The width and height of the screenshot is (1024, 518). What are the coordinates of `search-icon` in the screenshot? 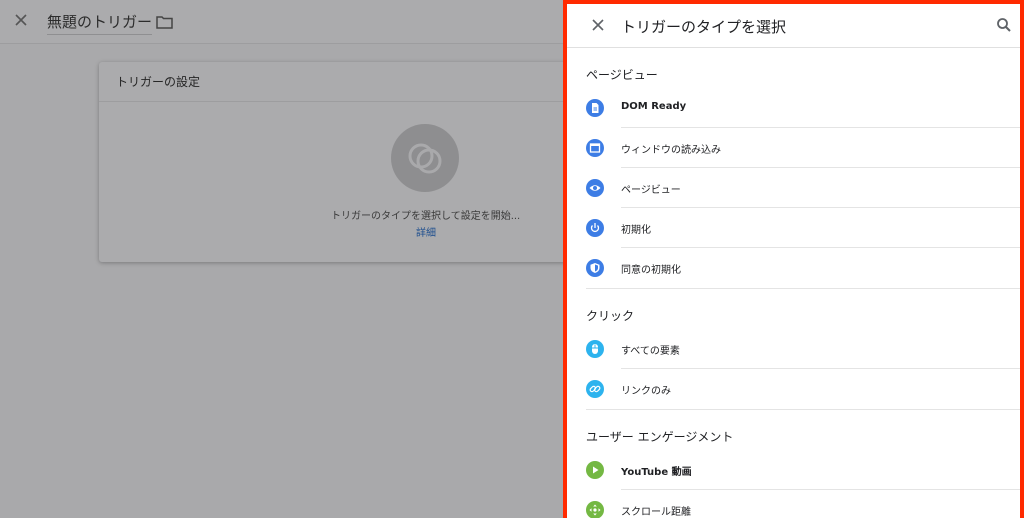 It's located at (1004, 25).